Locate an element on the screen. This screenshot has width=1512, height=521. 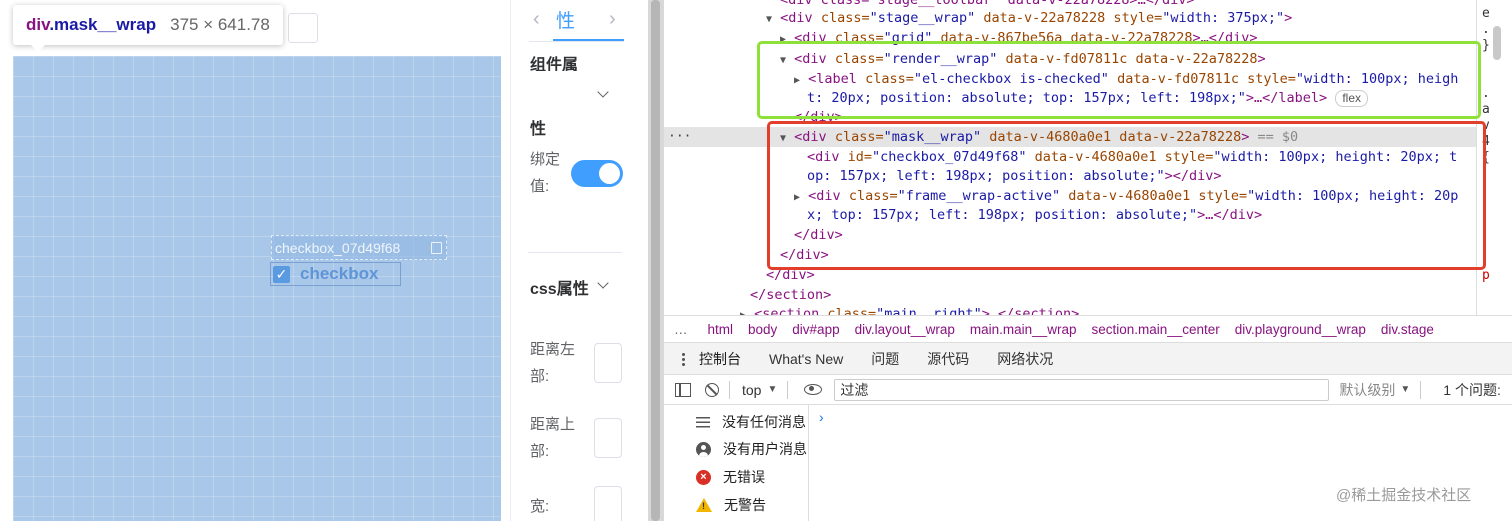
breadcrumb-item: html is located at coordinates (721, 329).